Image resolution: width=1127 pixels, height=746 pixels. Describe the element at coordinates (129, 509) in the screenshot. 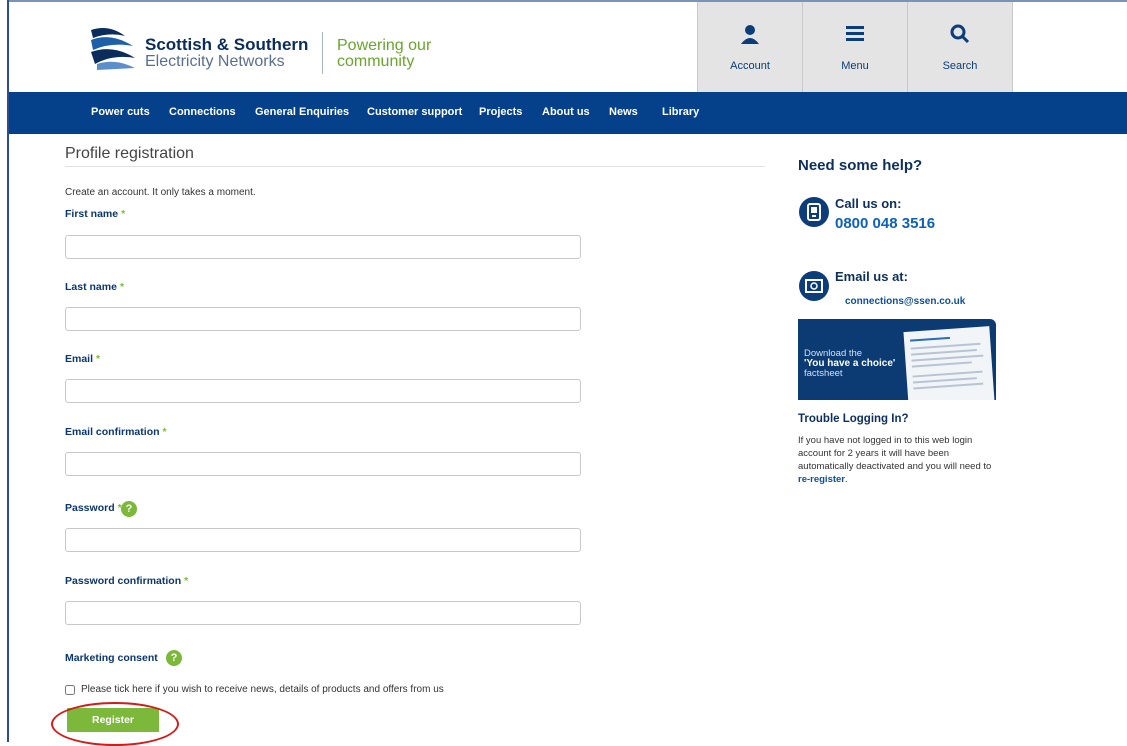

I see `password-help-icon: ?` at that location.